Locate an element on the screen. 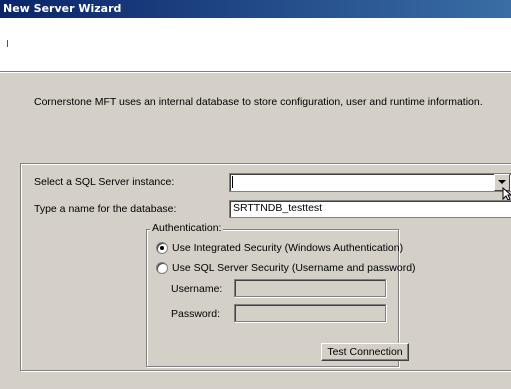 This screenshot has width=511, height=389. database-name-label: Type a name for the database: is located at coordinates (105, 209).